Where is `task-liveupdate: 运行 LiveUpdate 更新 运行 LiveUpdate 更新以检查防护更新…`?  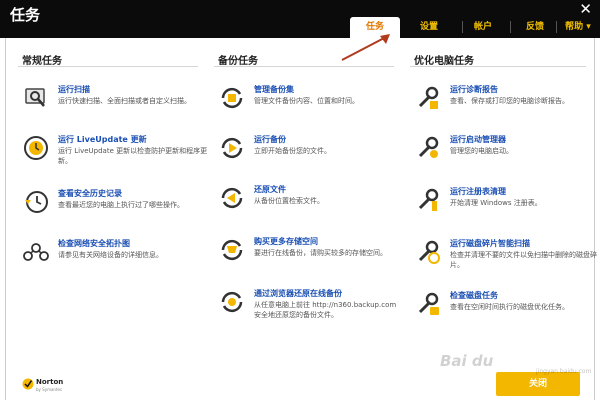
task-liveupdate: 运行 LiveUpdate 更新 运行 LiveUpdate 更新以检查防护更新… is located at coordinates (114, 154).